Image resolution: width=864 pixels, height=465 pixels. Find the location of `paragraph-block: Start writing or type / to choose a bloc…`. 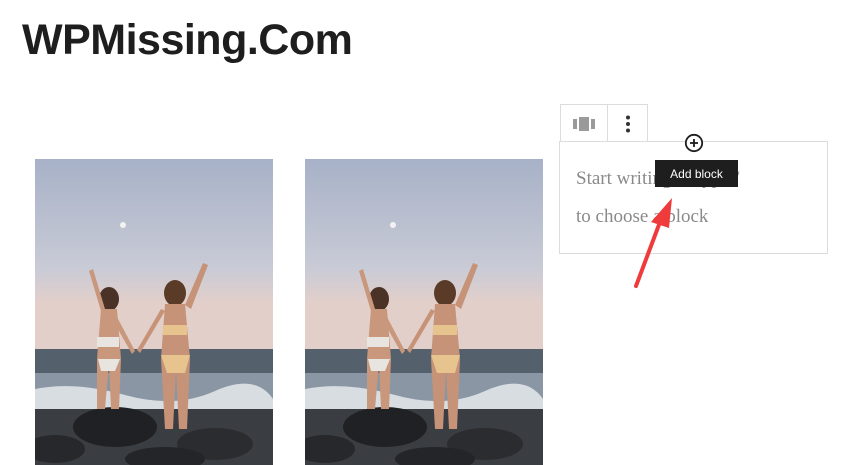

paragraph-block: Start writing or type / to choose a bloc… is located at coordinates (693, 197).